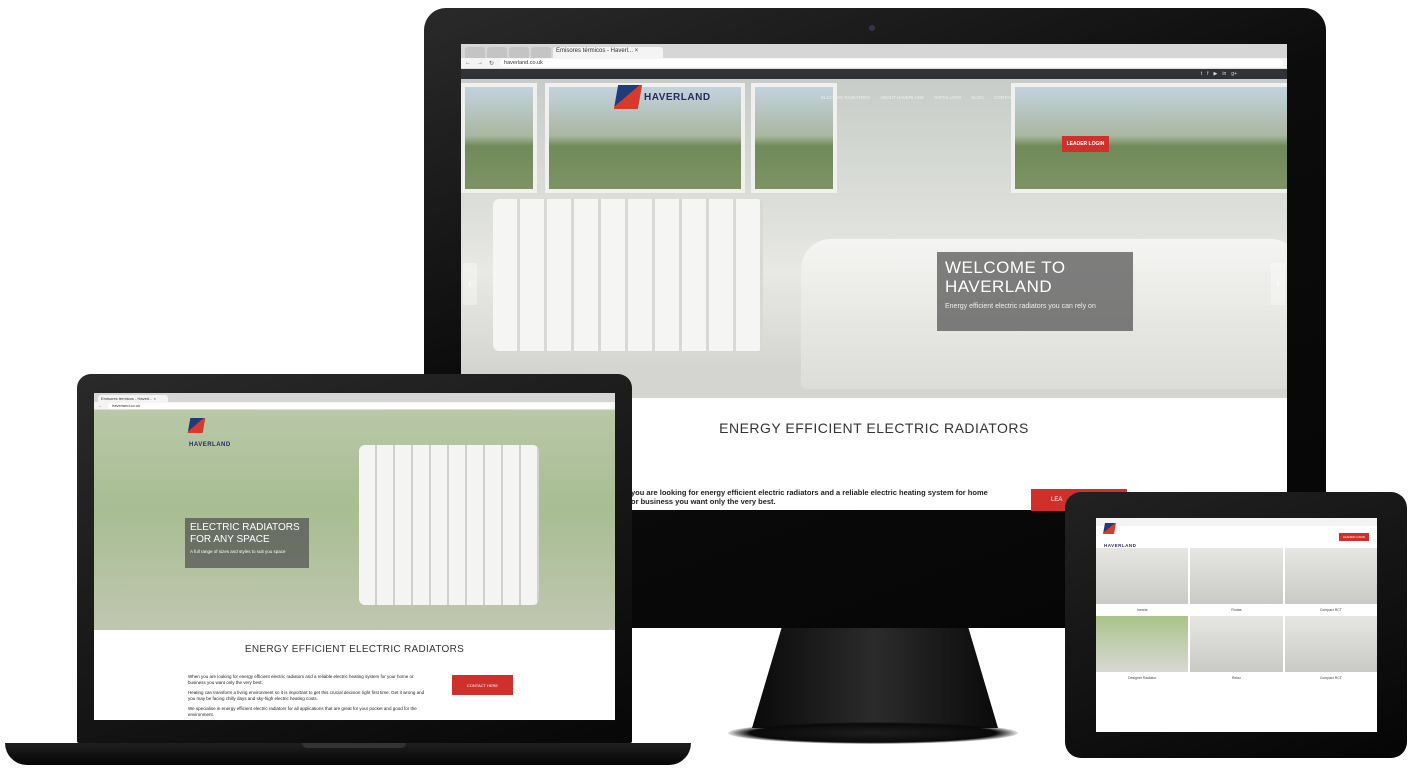  Describe the element at coordinates (874, 74) in the screenshot. I see `site-top-bar: t f ▶ in g+` at that location.